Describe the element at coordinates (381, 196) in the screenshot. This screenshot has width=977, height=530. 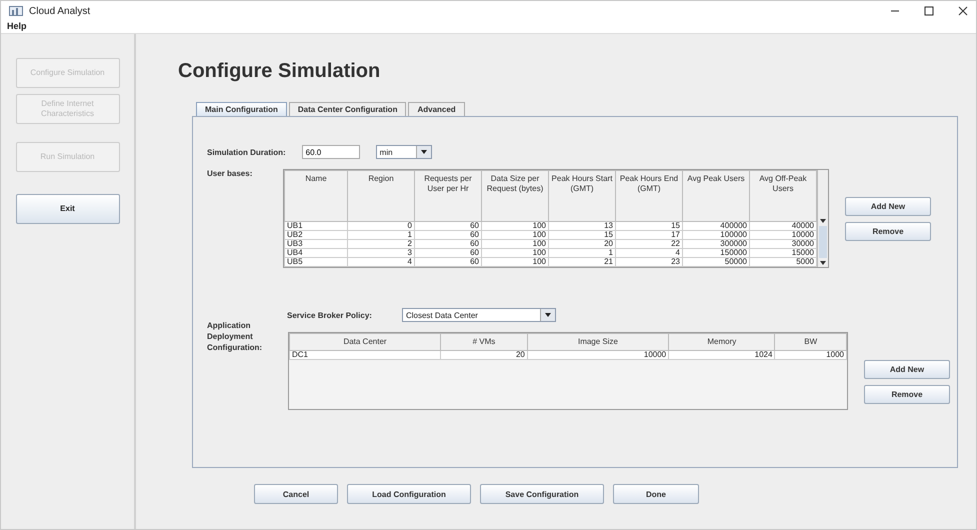
I see `column-header: Region` at that location.